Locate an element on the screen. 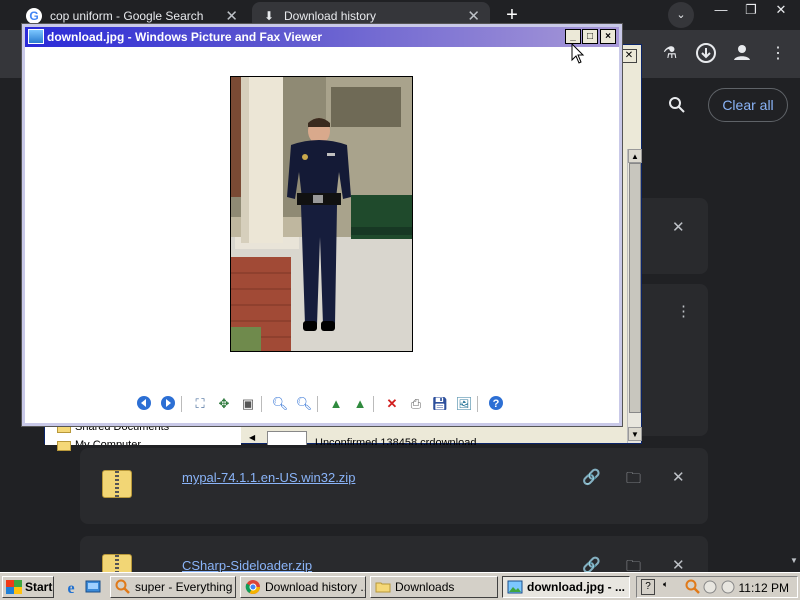 Image resolution: width=800 pixels, height=600 pixels. download-card: mypal-74.1.1.en-US.win32.zip 🔗 🗀 ✕ is located at coordinates (394, 486).